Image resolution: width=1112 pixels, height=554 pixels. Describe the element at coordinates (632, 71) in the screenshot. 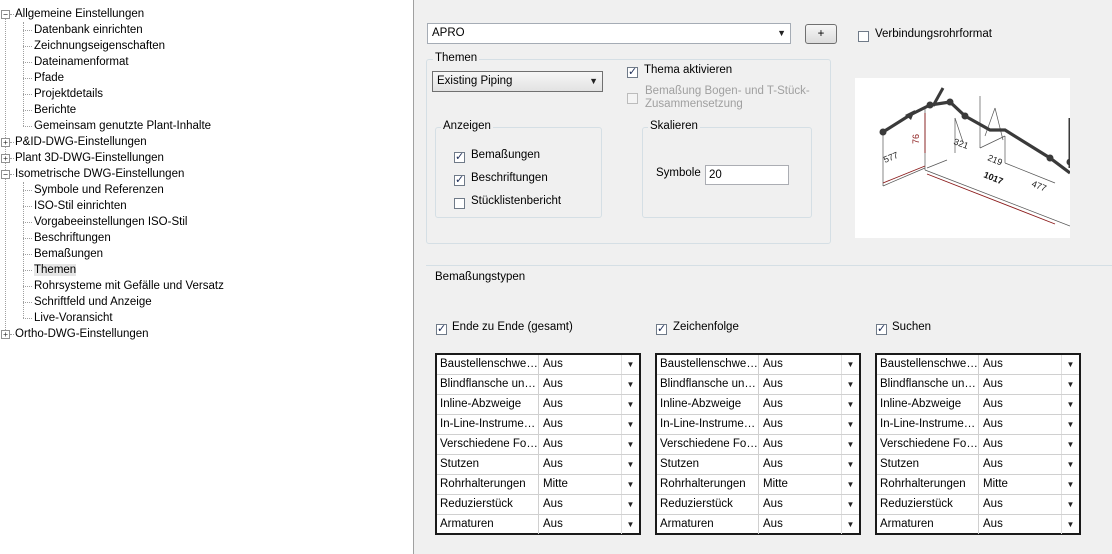

I see `thema-aktivieren-checkbox` at that location.